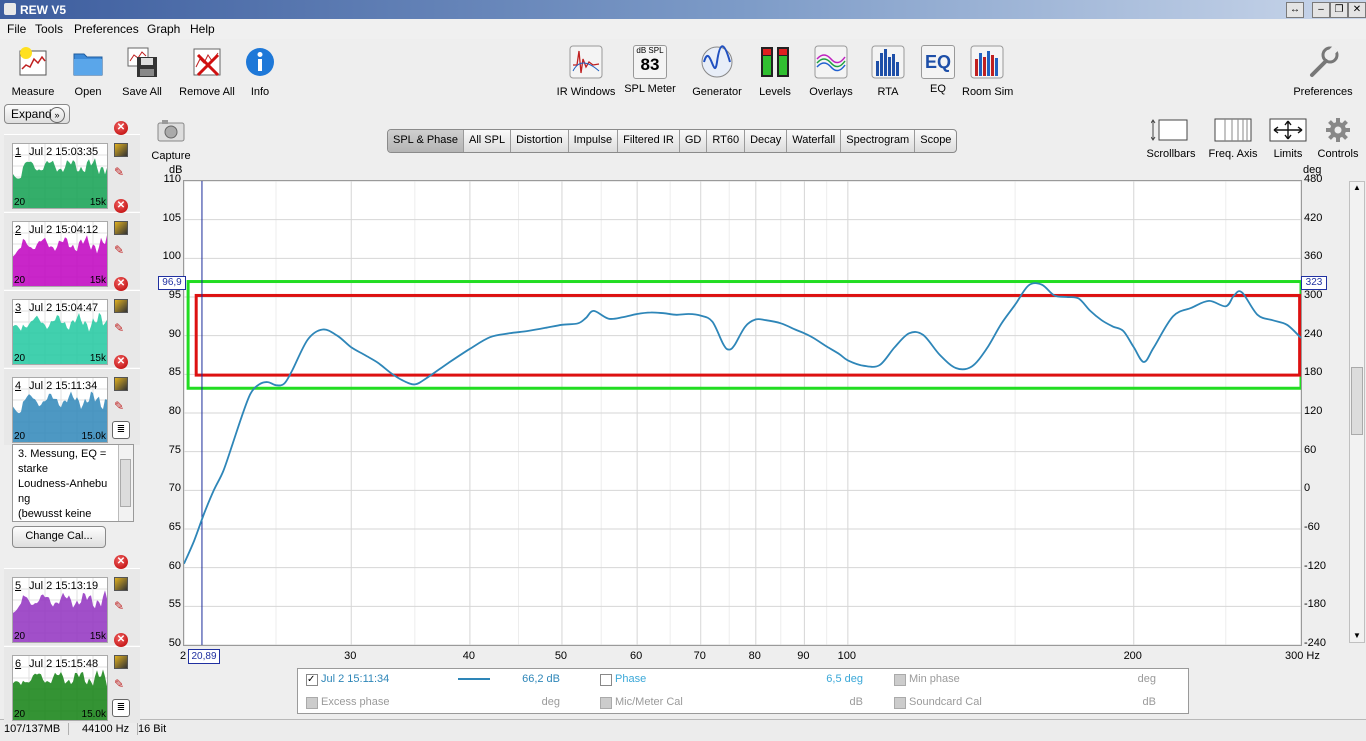  I want to click on tab-spectrogram: Spectrogram, so click(878, 141).